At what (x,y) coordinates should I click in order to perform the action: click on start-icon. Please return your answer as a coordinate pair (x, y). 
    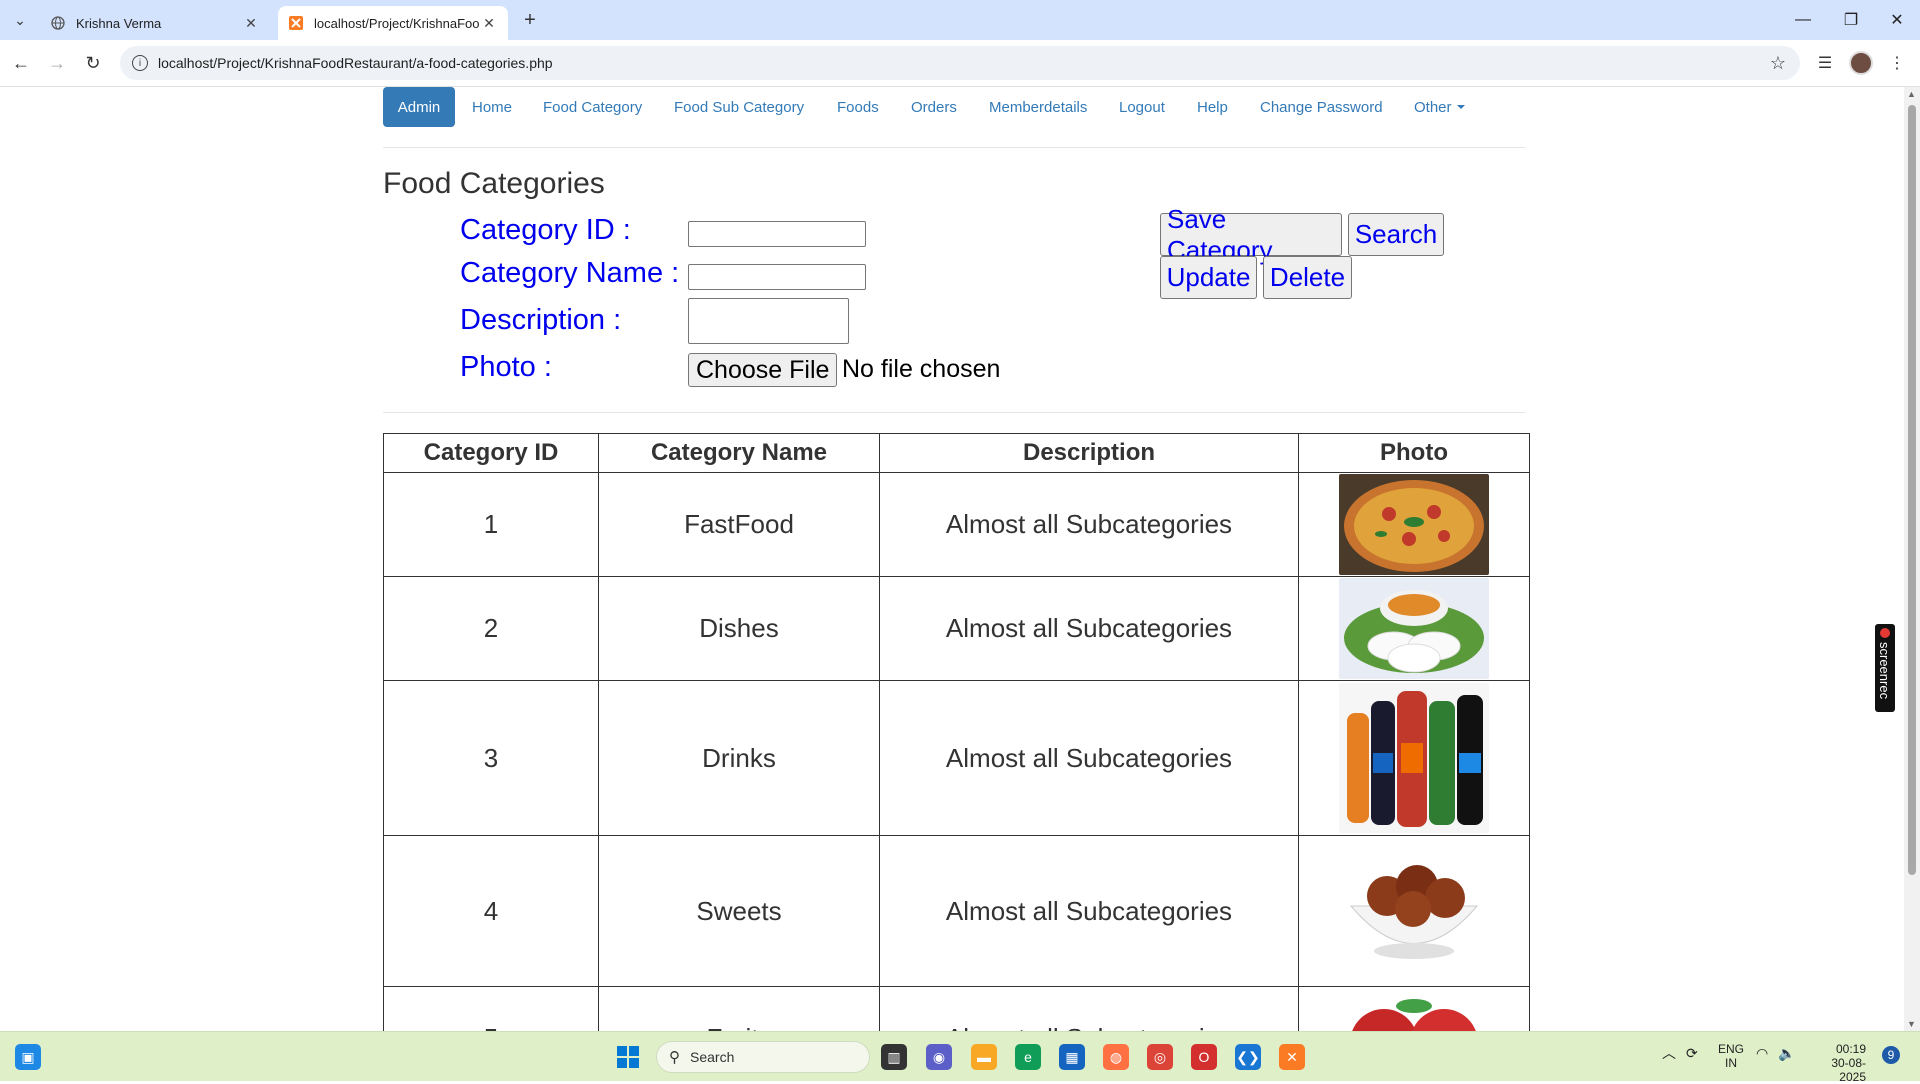
    Looking at the image, I should click on (628, 1057).